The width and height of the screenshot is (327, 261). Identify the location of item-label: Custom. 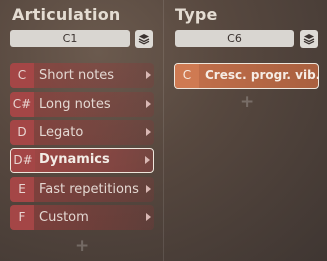
(64, 217).